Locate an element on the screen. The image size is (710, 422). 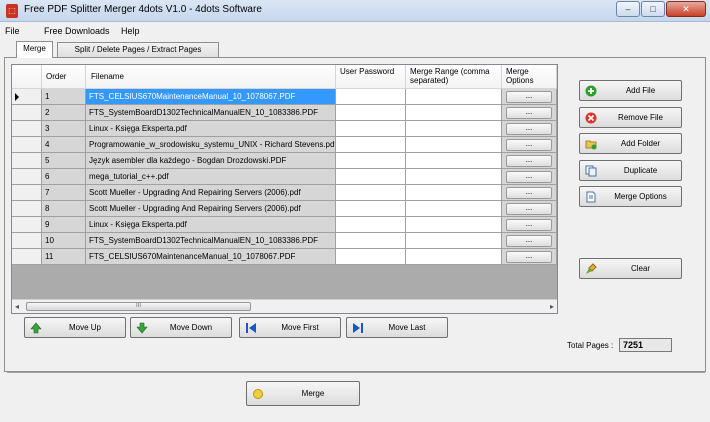
order-cell: 9 is located at coordinates (64, 225).